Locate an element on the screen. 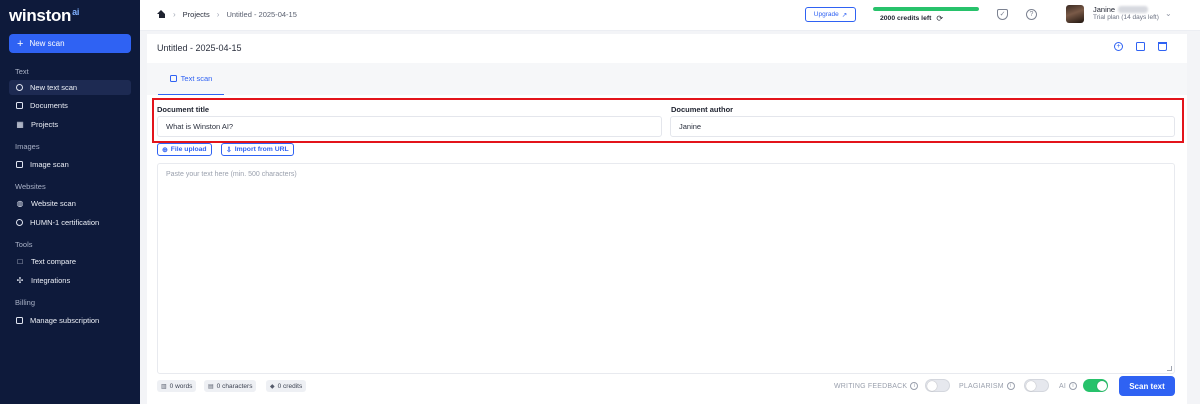 The width and height of the screenshot is (1200, 404). plagiarism-label: PLAGIARISM i is located at coordinates (987, 386).